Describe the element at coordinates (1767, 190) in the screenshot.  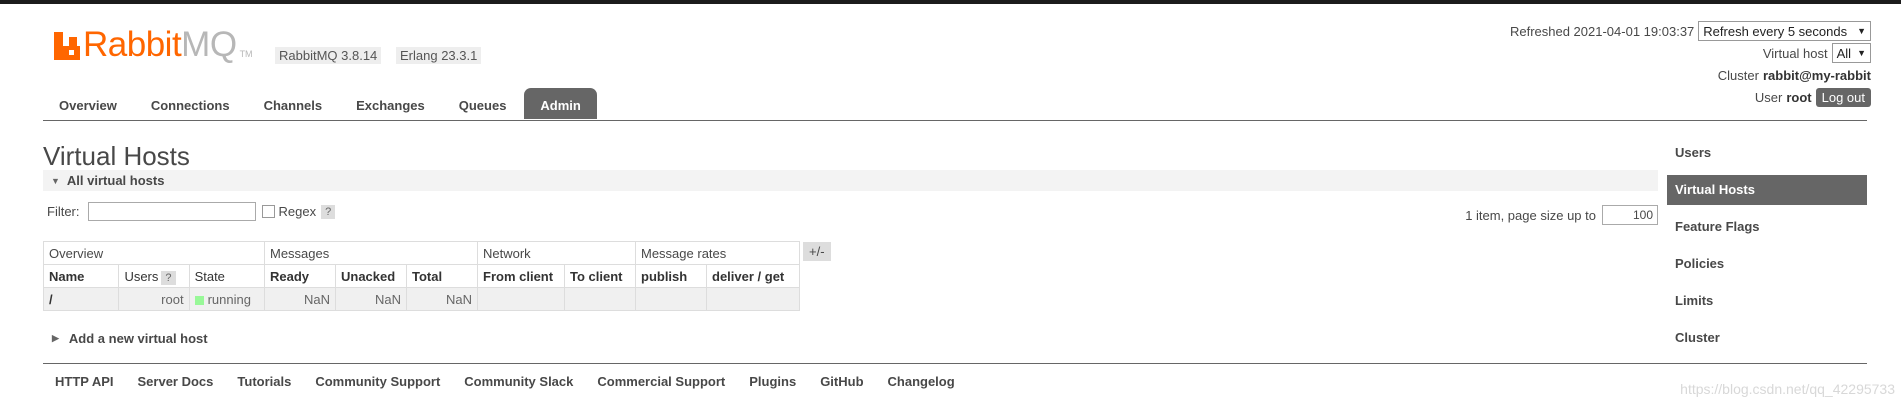
I see `menu-item-virtual-hosts: Virtual Hosts` at that location.